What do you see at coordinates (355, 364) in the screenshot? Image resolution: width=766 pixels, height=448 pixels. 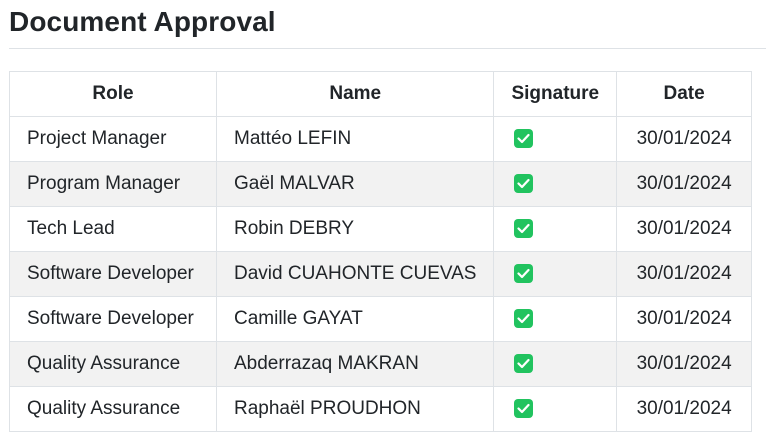 I see `name-cell: Abderrazaq MAKRAN` at bounding box center [355, 364].